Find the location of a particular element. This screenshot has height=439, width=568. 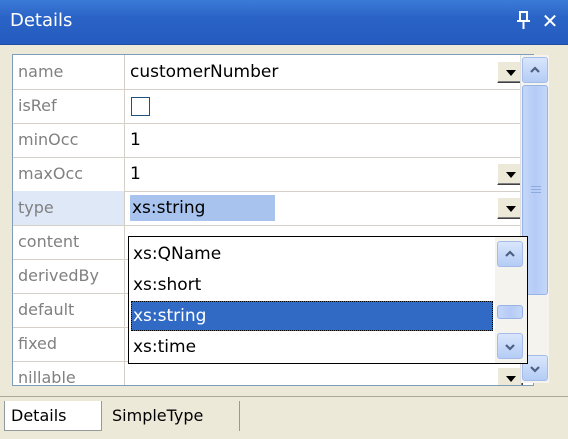

property-row-nillable: nillable is located at coordinates (273, 373).